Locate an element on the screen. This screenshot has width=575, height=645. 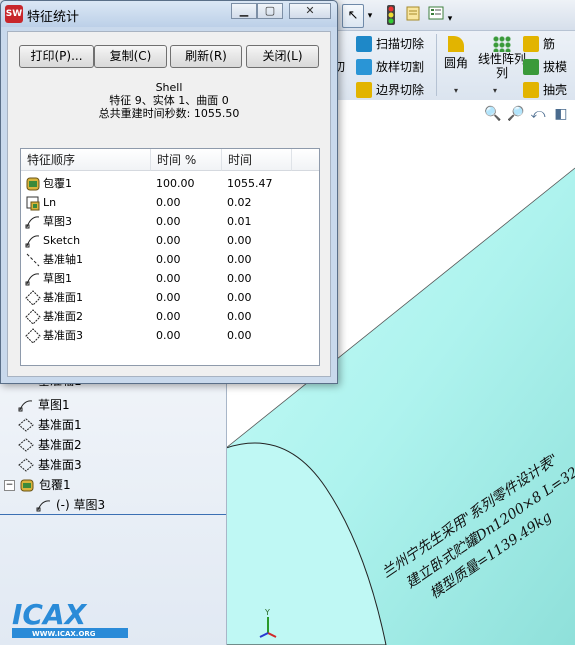
list-row: 基准面2 0.00 0.00 is located at coordinates (170, 316).